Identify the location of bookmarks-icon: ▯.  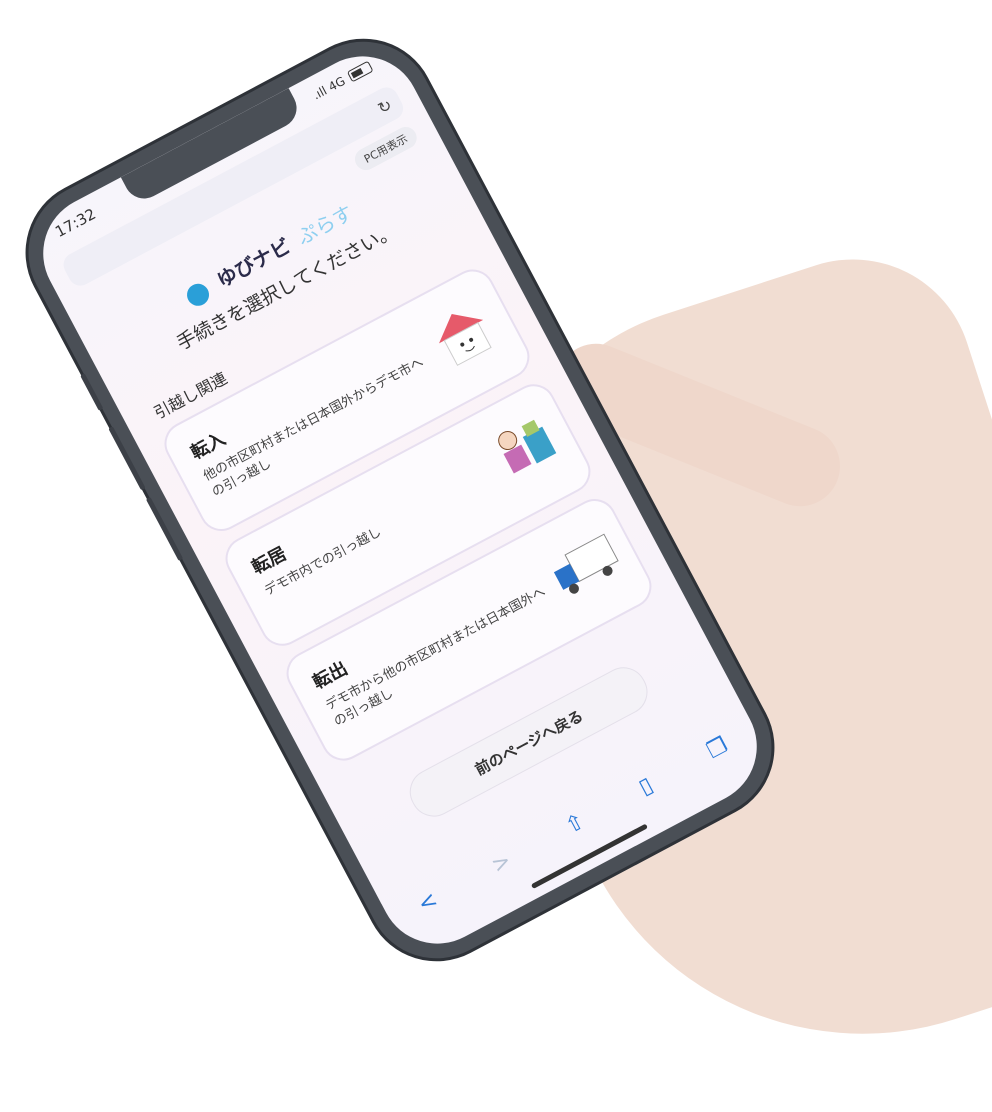
(646, 786).